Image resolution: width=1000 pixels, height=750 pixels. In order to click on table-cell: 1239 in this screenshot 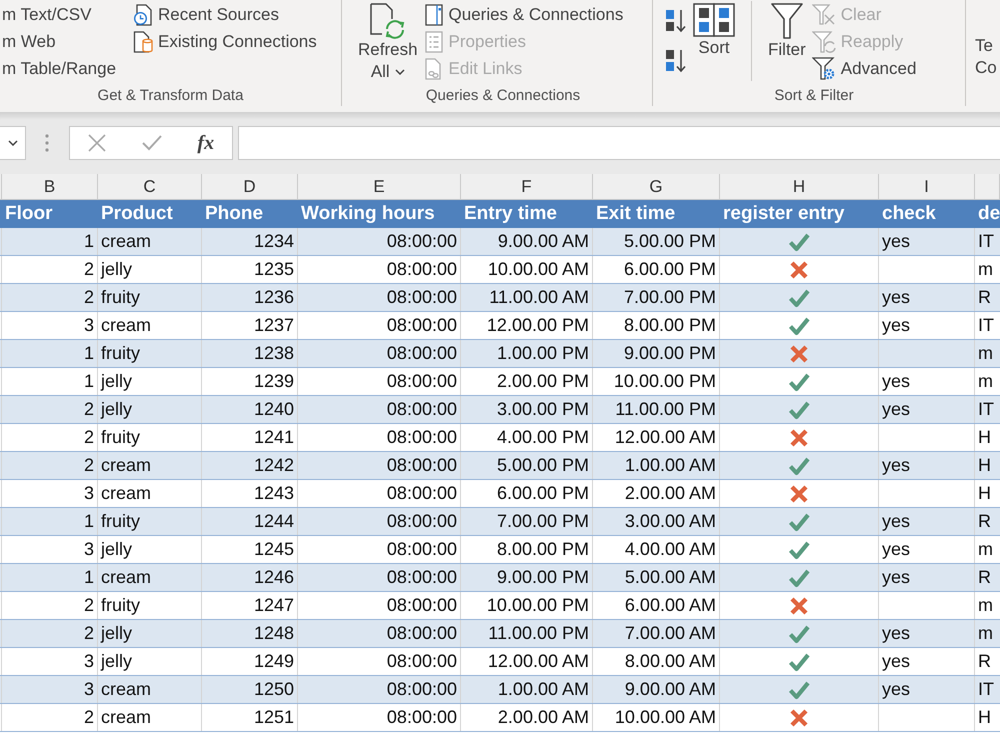, I will do `click(250, 381)`.